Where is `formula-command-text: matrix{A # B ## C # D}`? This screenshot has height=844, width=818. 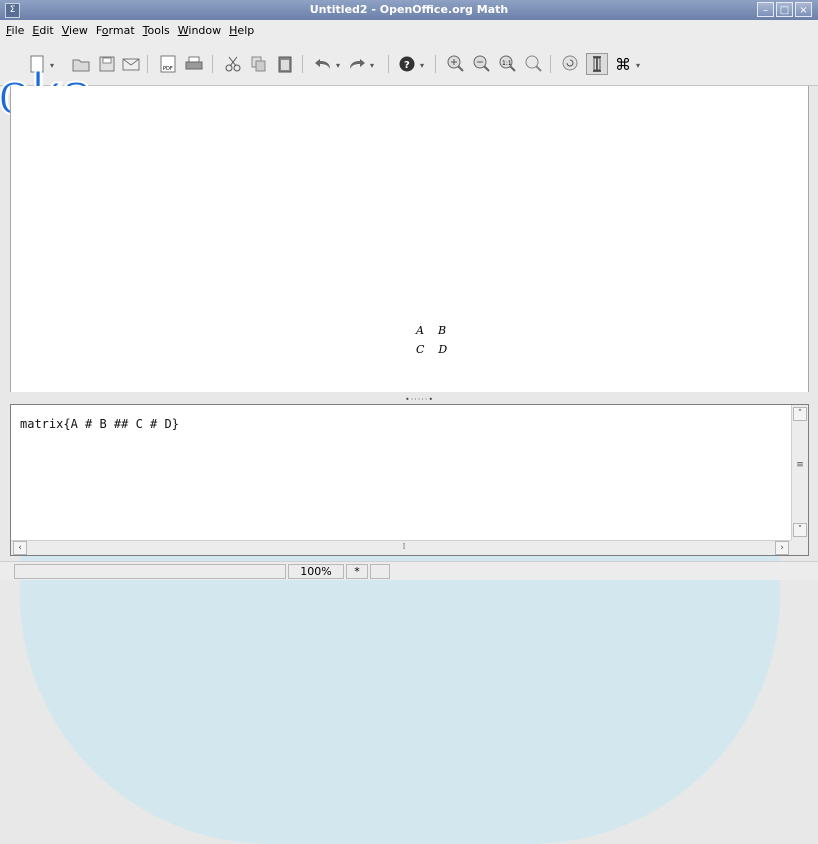
formula-command-text: matrix{A # B ## C # D} is located at coordinates (99, 424).